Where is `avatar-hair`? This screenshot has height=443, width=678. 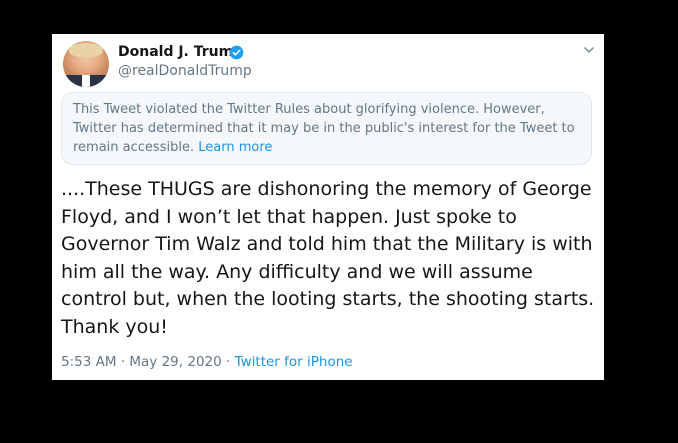
avatar-hair is located at coordinates (86, 50).